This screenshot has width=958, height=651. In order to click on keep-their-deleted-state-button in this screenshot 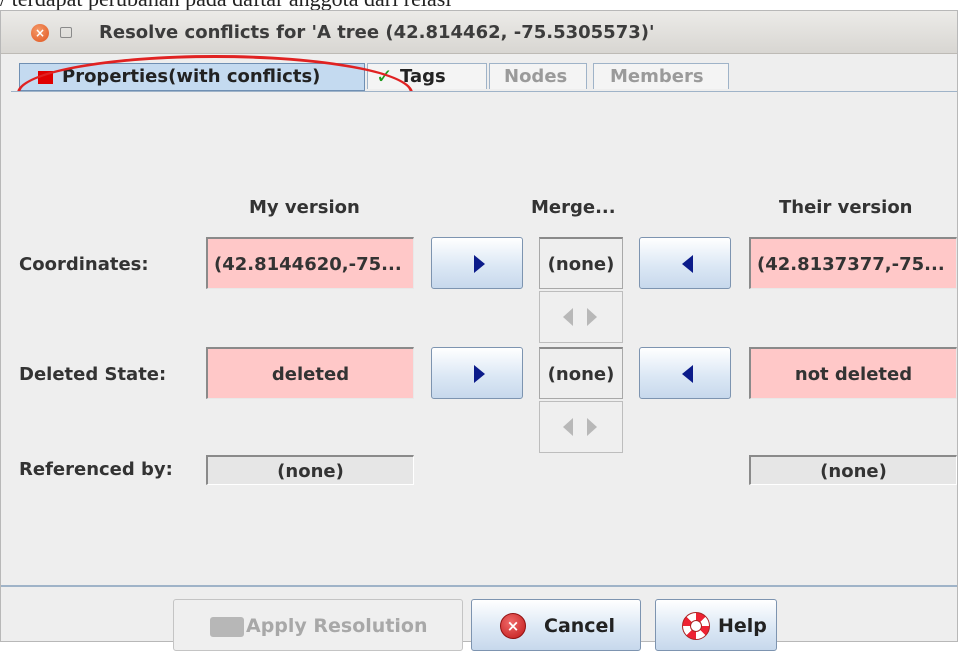, I will do `click(685, 373)`.